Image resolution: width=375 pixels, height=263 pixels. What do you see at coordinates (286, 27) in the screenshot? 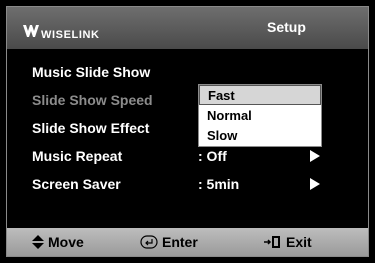
I see `page-title: Setup` at bounding box center [286, 27].